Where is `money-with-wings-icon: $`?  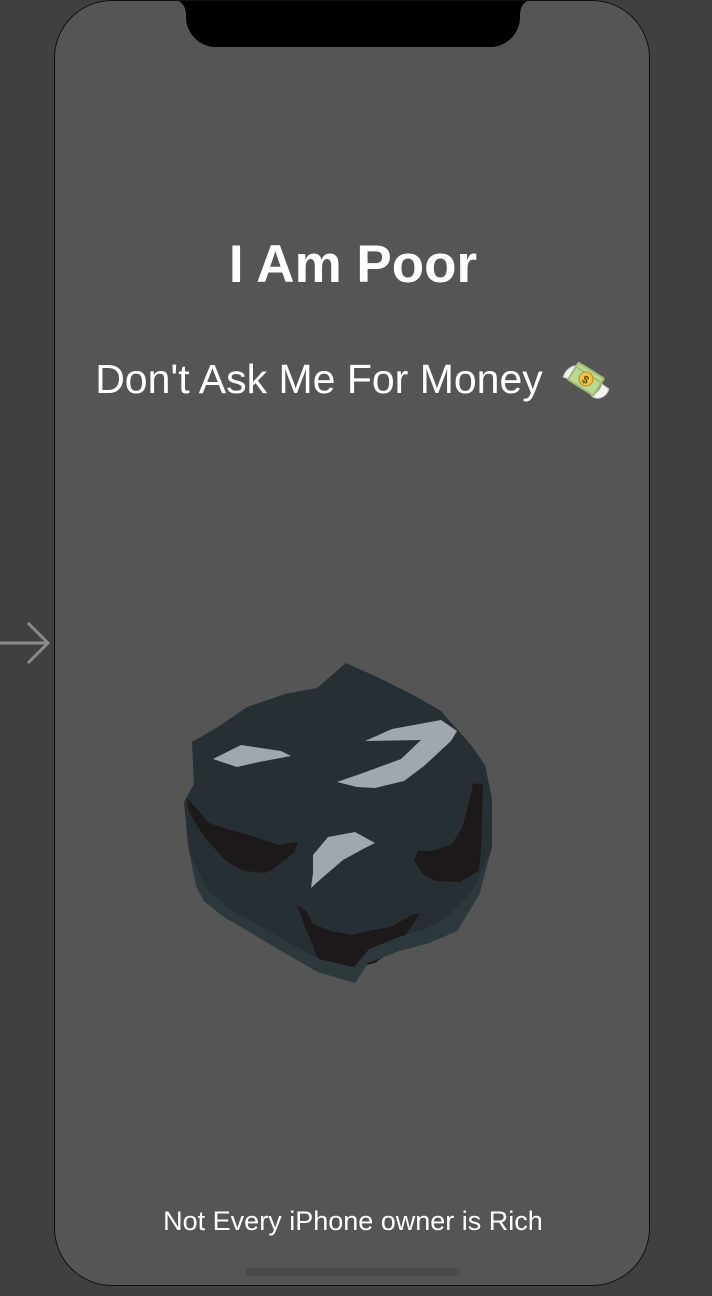
money-with-wings-icon: $ is located at coordinates (586, 380).